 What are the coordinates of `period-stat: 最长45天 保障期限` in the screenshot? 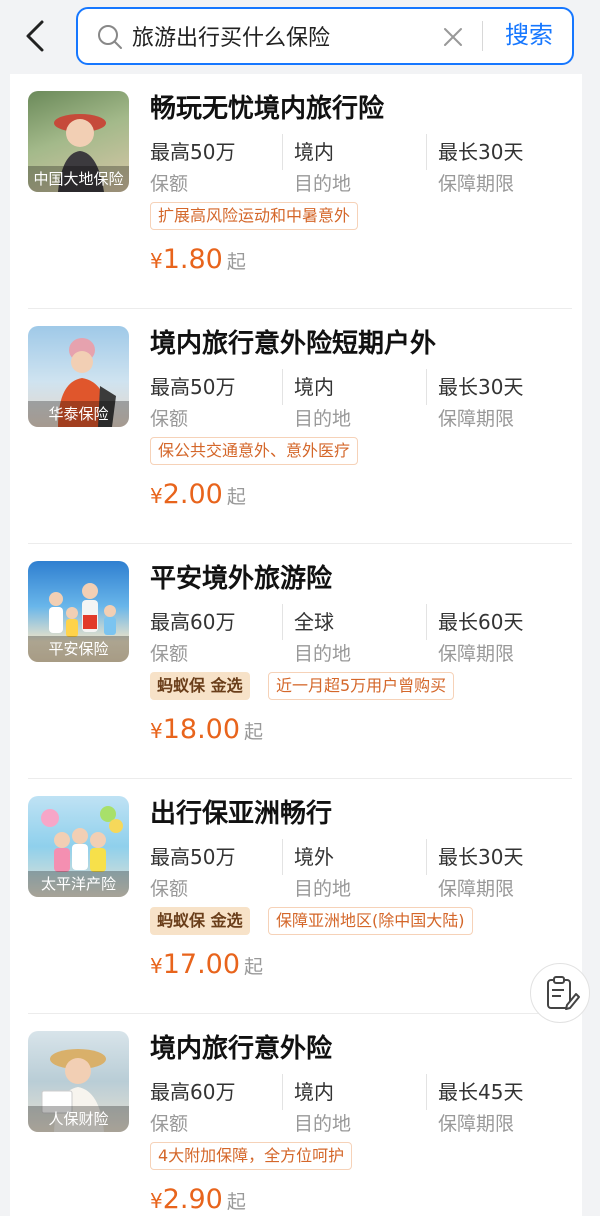 It's located at (508, 1106).